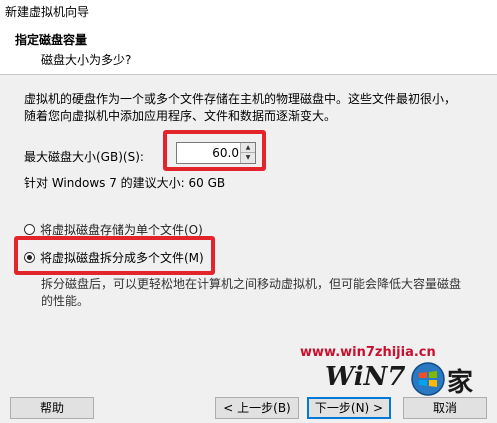 This screenshot has height=423, width=497. Describe the element at coordinates (257, 408) in the screenshot. I see `back-button: < 上一步(B)` at that location.